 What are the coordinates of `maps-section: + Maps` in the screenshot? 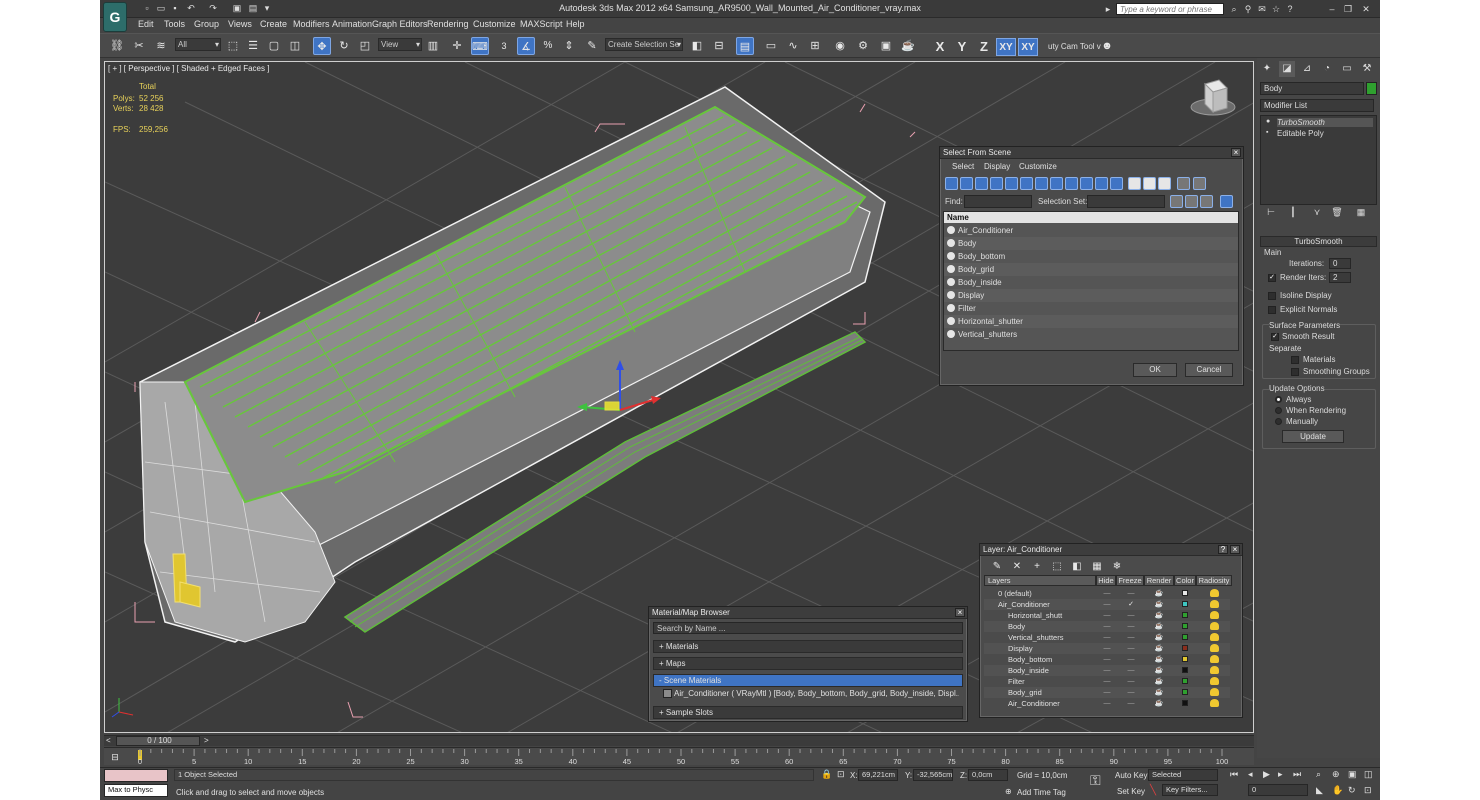 It's located at (808, 663).